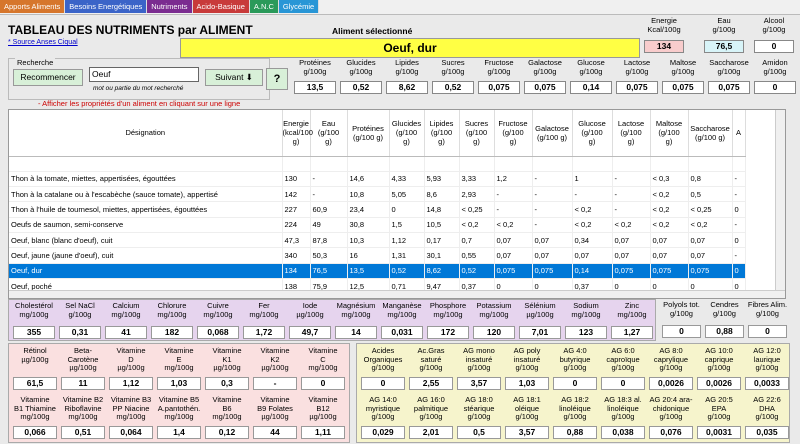 This screenshot has width=800, height=444. I want to click on vitamins_row2-cell: Vitamine B2 Riboflavine mg/100g 0,51, so click(83, 417).